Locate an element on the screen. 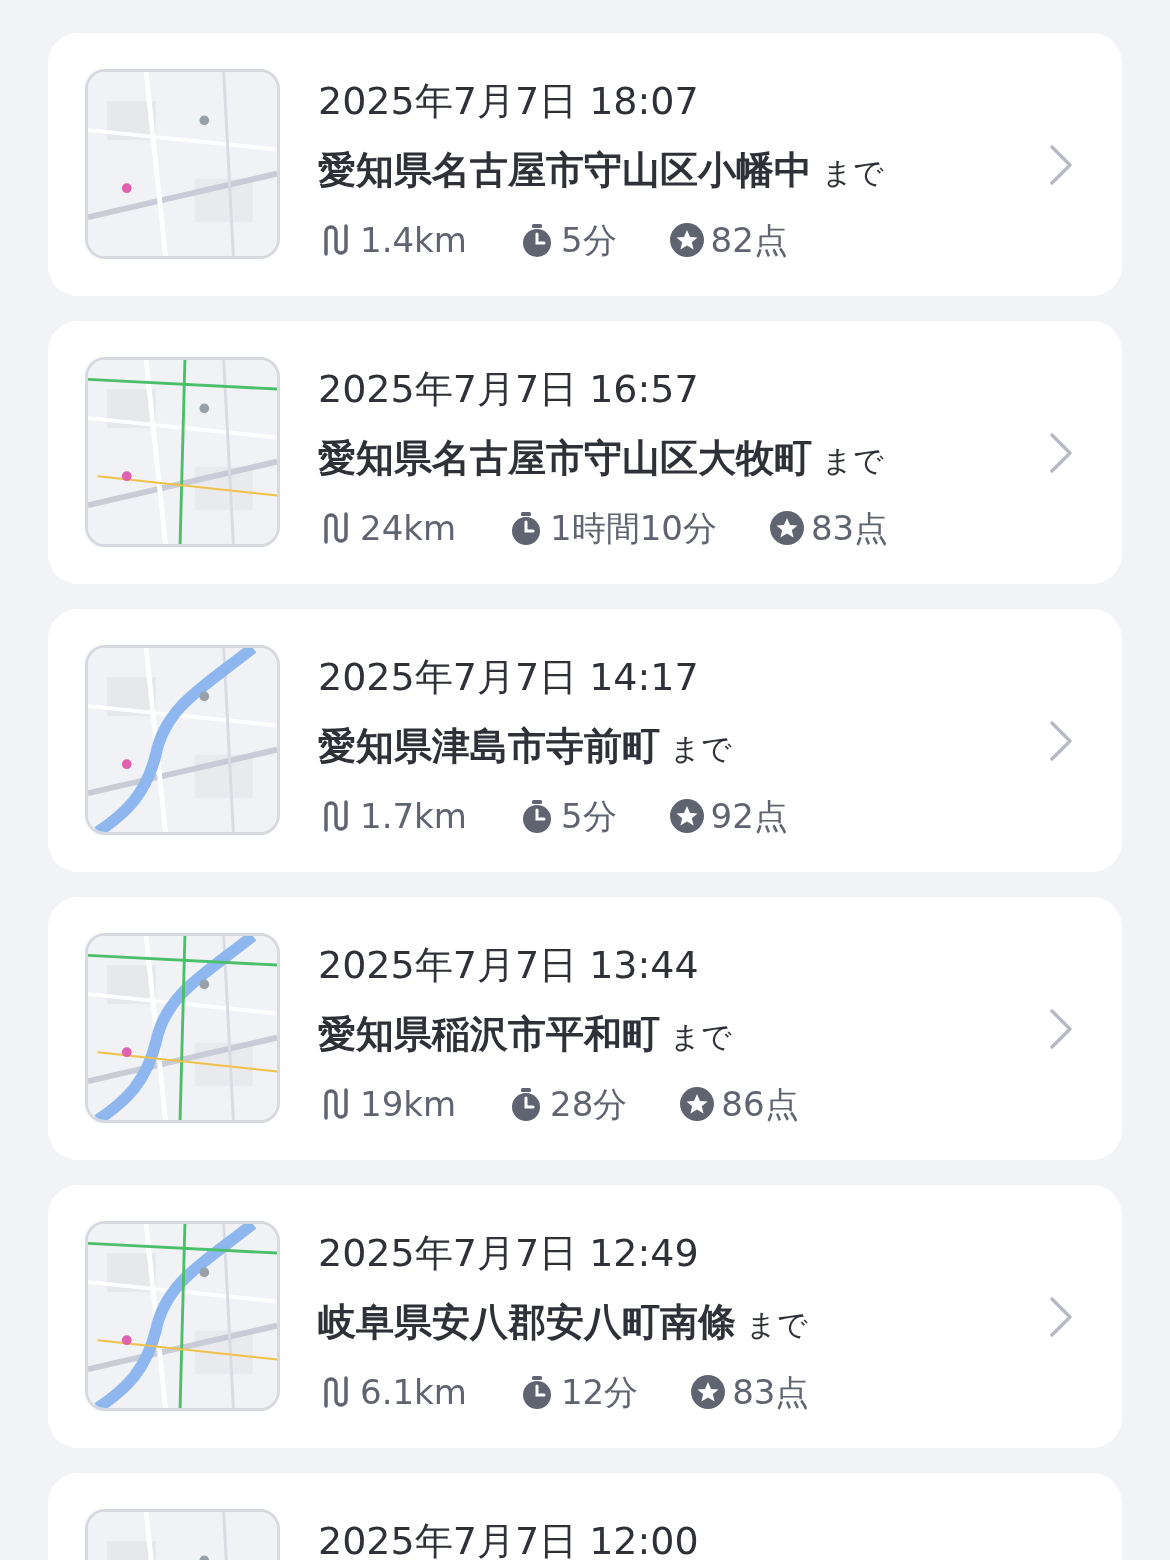  trip-date: 2025年7月7日 16:57 is located at coordinates (509, 389).